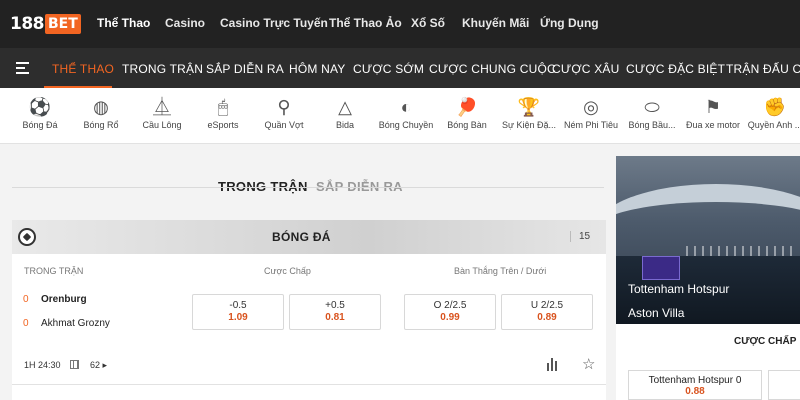 This screenshot has width=800, height=400. Describe the element at coordinates (335, 317) in the screenshot. I see `odds-price: 0.81` at that location.